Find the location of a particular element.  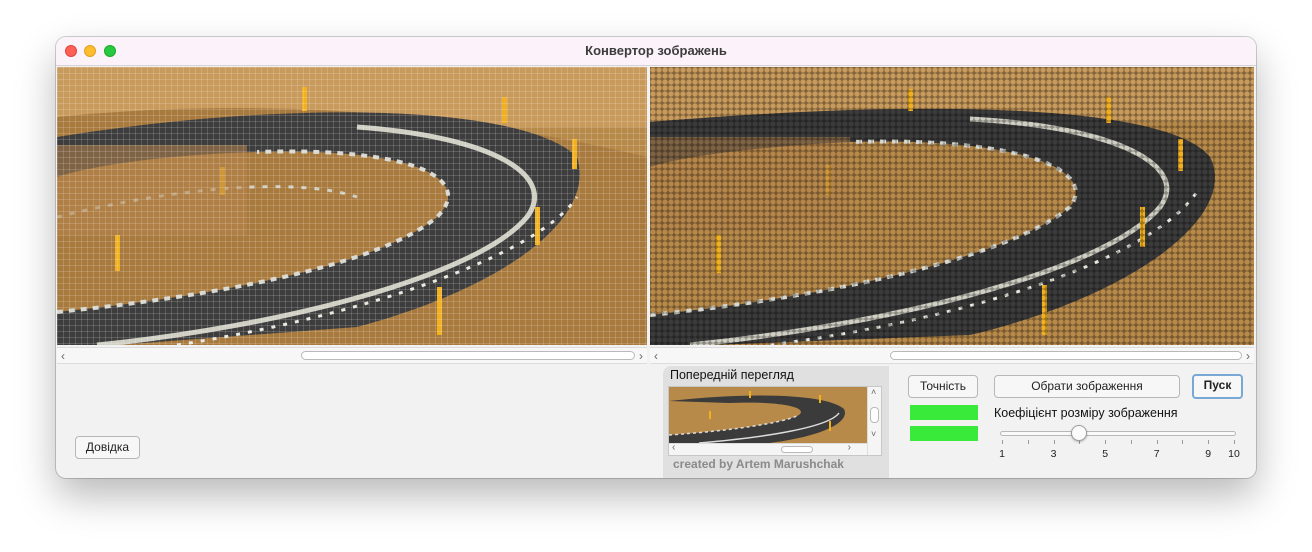

start-button: Пуск is located at coordinates (1217, 386).